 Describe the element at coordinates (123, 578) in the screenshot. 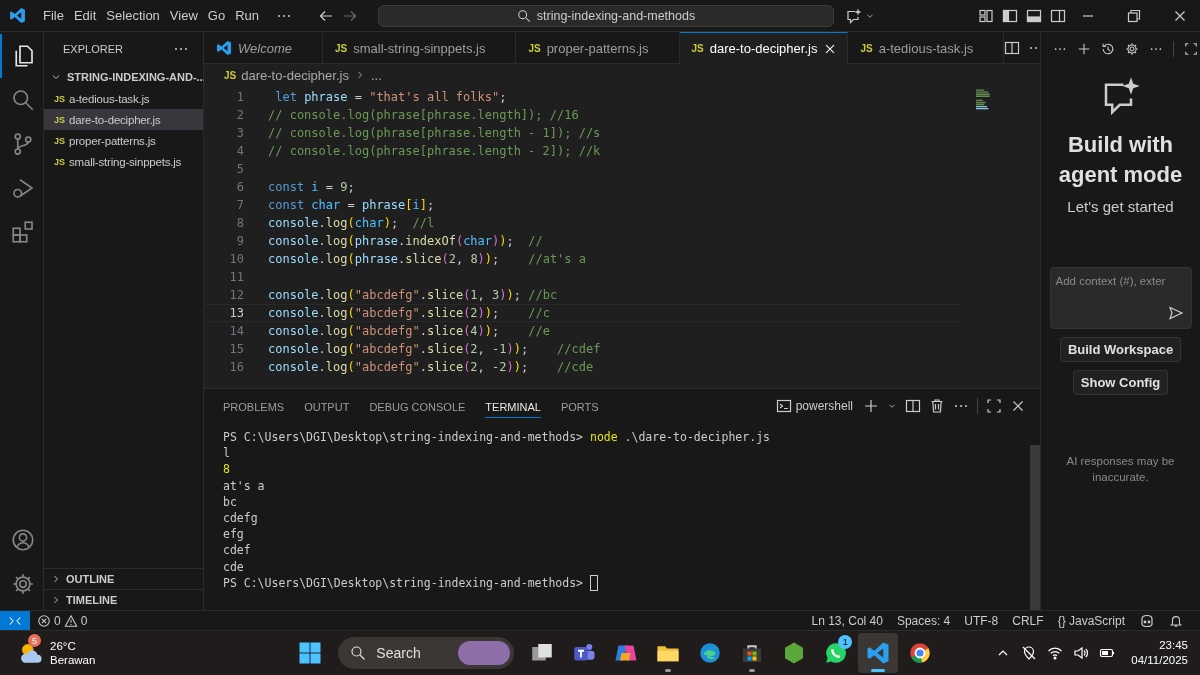

I see `section-header: OUTLINE` at that location.